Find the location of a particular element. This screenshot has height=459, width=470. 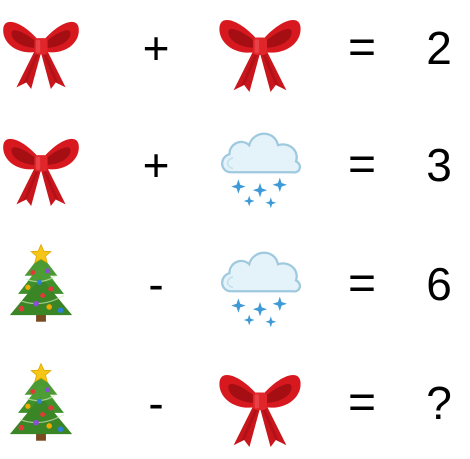

result-value: 3 is located at coordinates (439, 165).